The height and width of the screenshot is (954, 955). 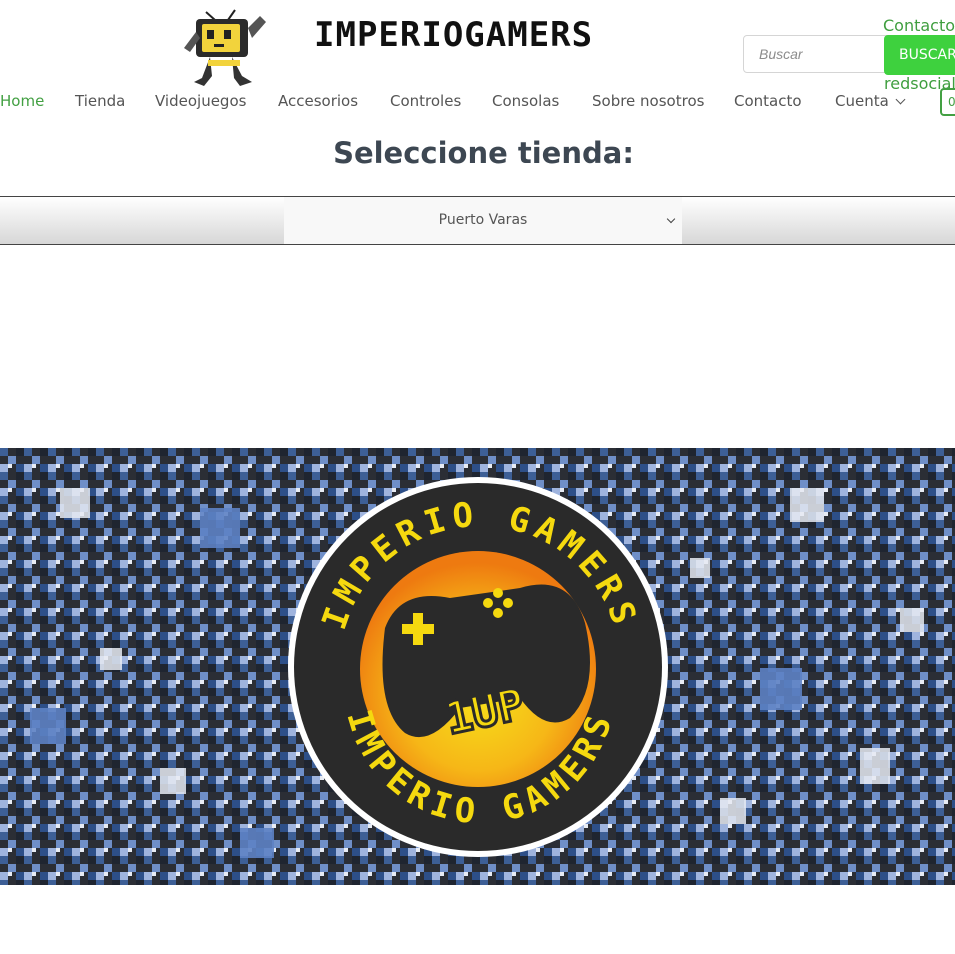 I want to click on nav-item-controles: Controles, so click(x=425, y=101).